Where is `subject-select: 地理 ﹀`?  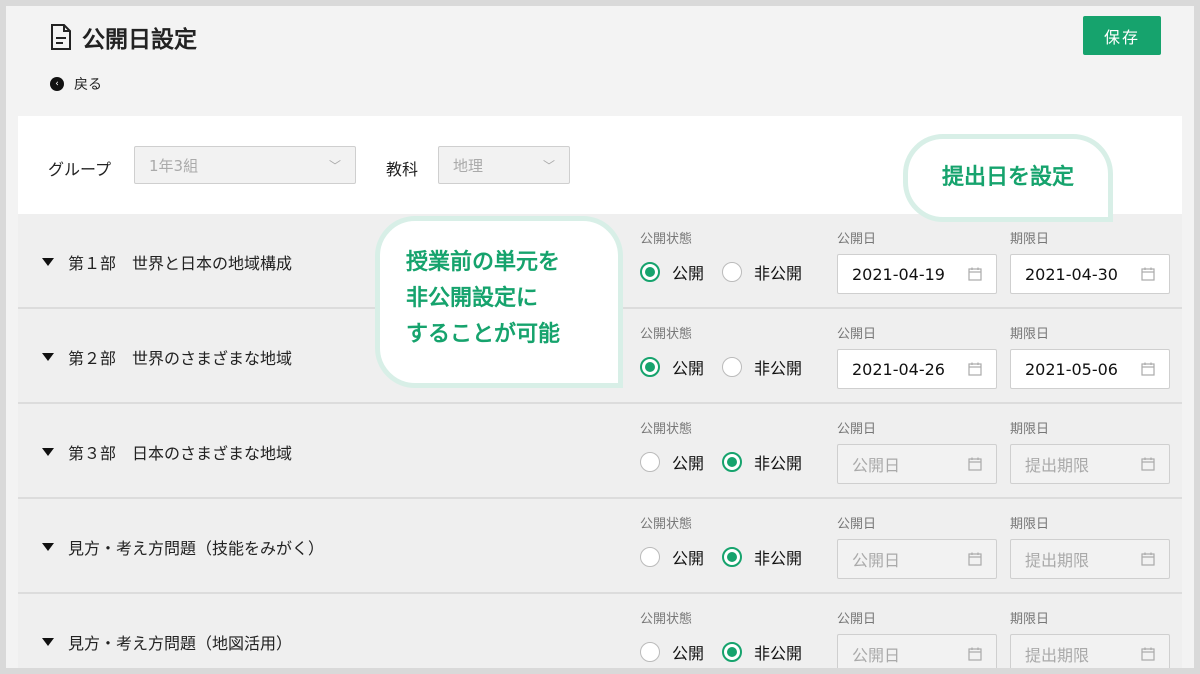
subject-select: 地理 ﹀ is located at coordinates (504, 165).